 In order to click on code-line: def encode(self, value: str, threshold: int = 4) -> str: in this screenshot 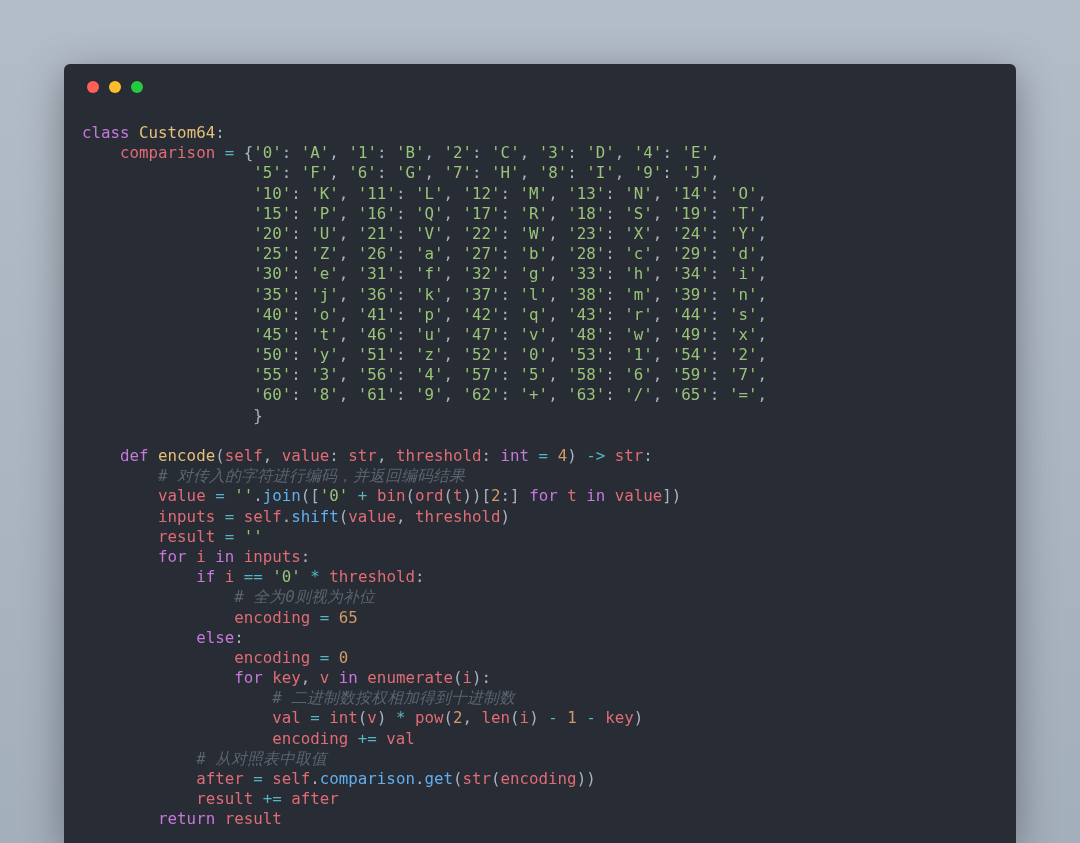, I will do `click(386, 456)`.